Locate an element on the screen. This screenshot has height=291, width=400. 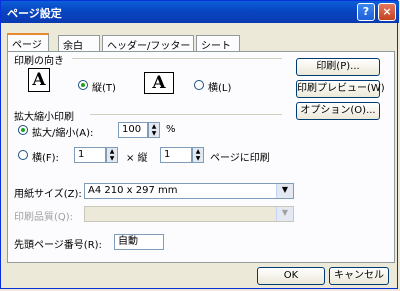
orientation-divider is located at coordinates (177, 58).